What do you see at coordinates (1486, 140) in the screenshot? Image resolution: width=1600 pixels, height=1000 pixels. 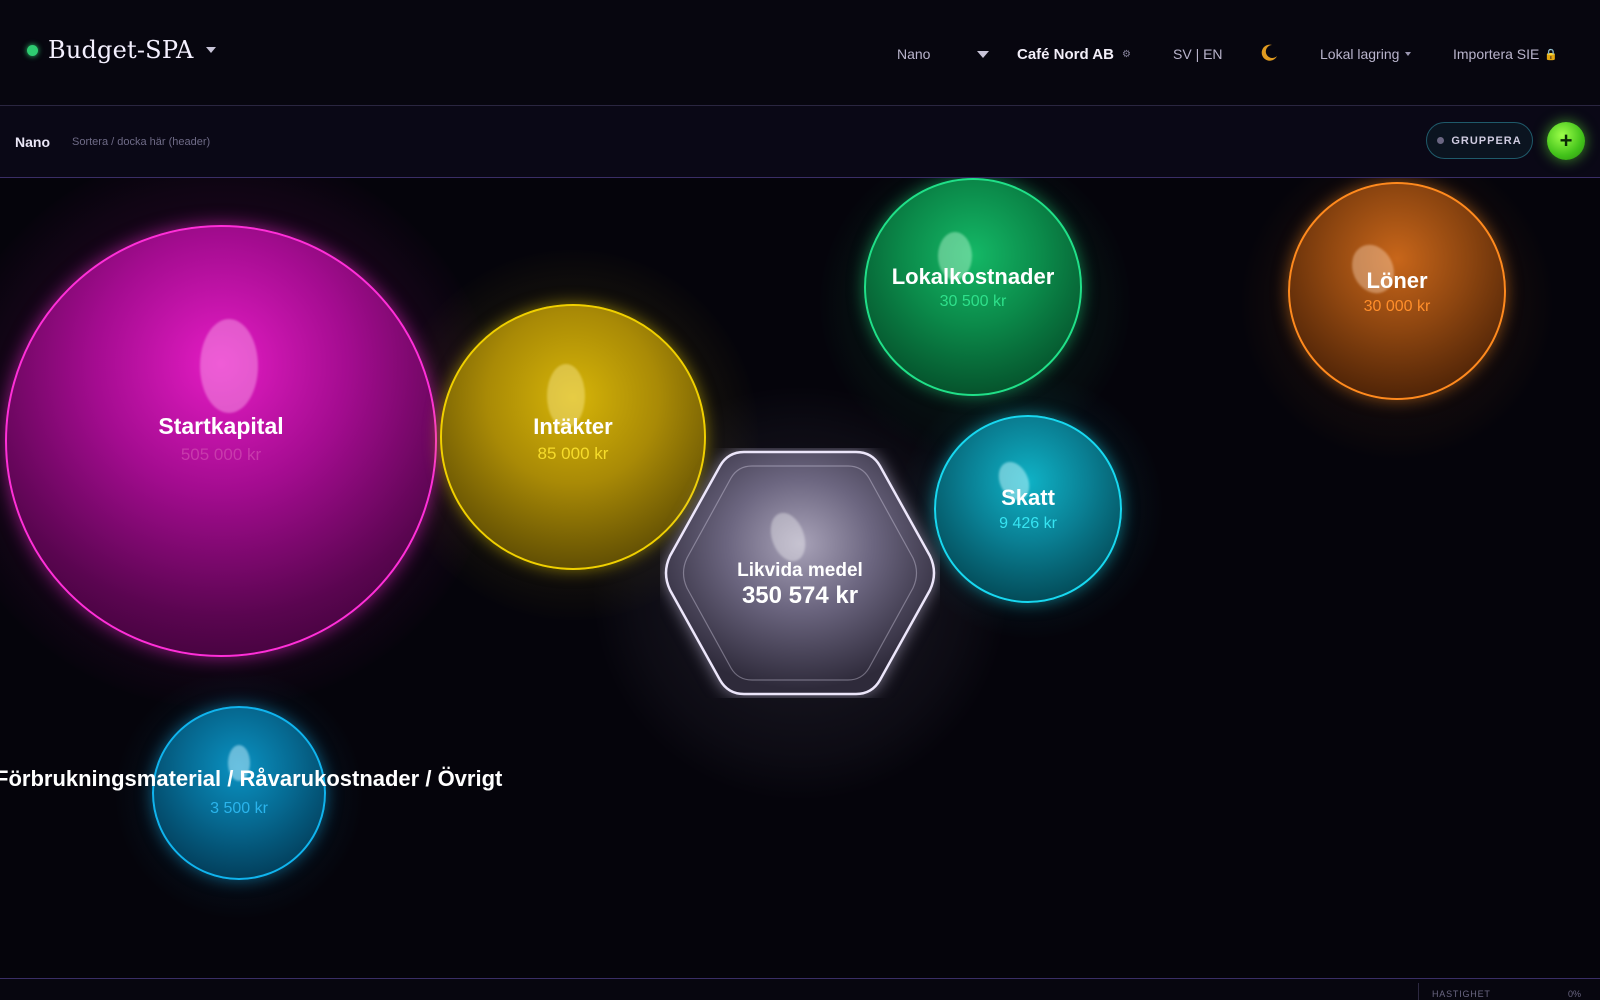 I see `group-label: GRUPPERA` at bounding box center [1486, 140].